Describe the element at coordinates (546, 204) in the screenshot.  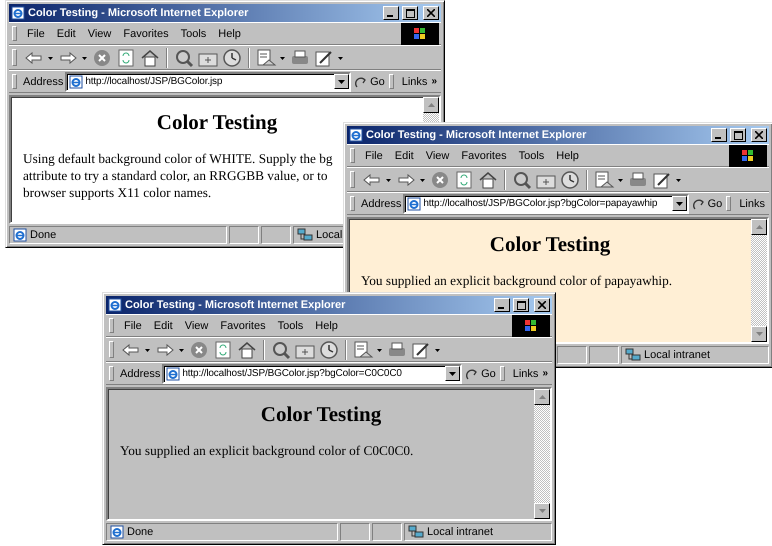
I see `address-field: http://localhost/JSP/BGColor.jsp?bgColor=papayawhip` at that location.